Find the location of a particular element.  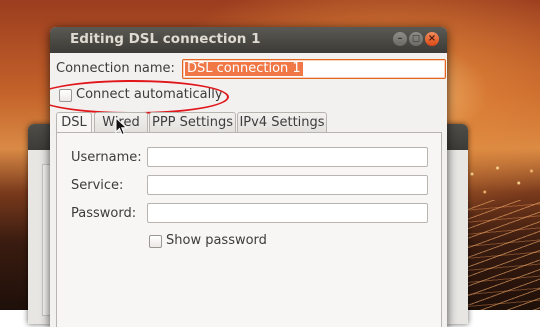

show-password-checkbox is located at coordinates (155, 241).